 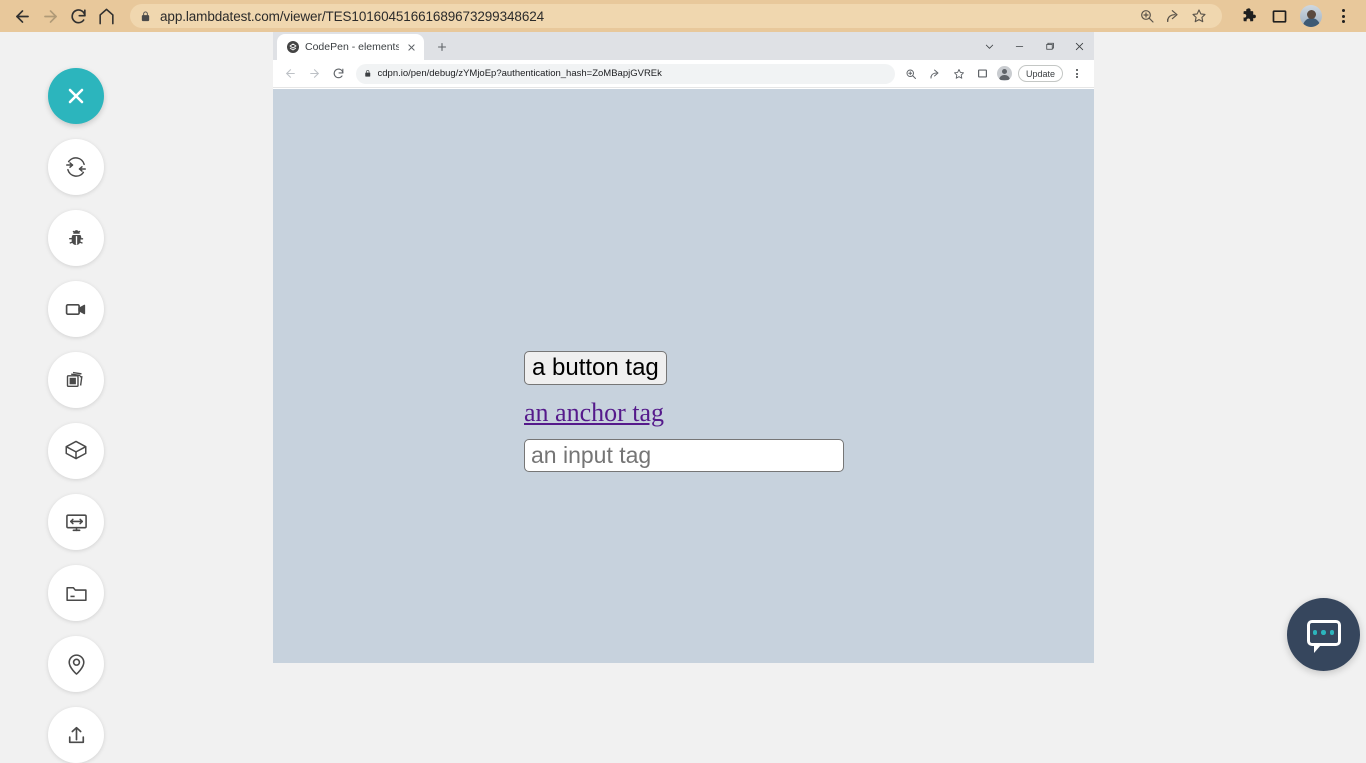 I want to click on a-button-tag: a button tag, so click(x=595, y=368).